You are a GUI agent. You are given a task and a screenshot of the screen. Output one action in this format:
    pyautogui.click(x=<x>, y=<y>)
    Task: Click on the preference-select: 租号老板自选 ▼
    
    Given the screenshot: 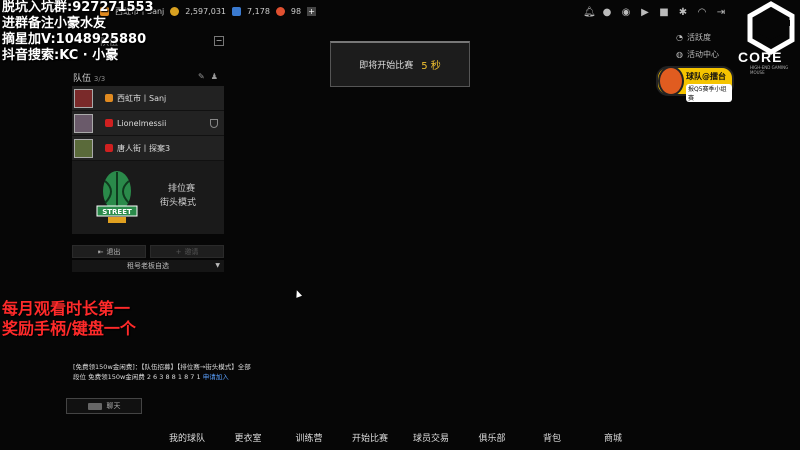 What is the action you would take?
    pyautogui.click(x=148, y=266)
    